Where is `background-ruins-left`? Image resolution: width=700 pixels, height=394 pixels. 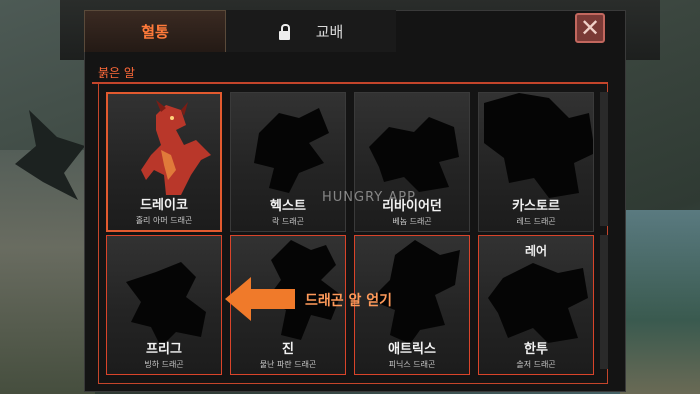
background-ruins-left is located at coordinates (47, 272).